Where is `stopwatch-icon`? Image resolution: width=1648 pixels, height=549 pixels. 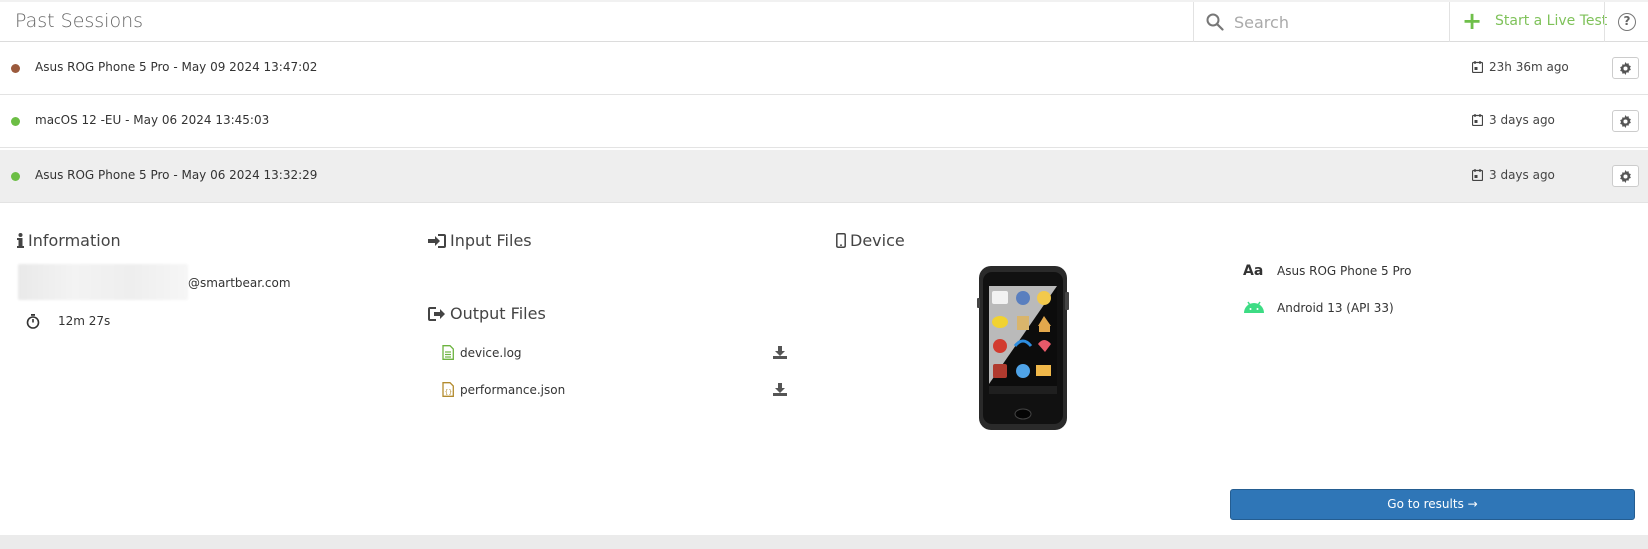
stopwatch-icon is located at coordinates (33, 321).